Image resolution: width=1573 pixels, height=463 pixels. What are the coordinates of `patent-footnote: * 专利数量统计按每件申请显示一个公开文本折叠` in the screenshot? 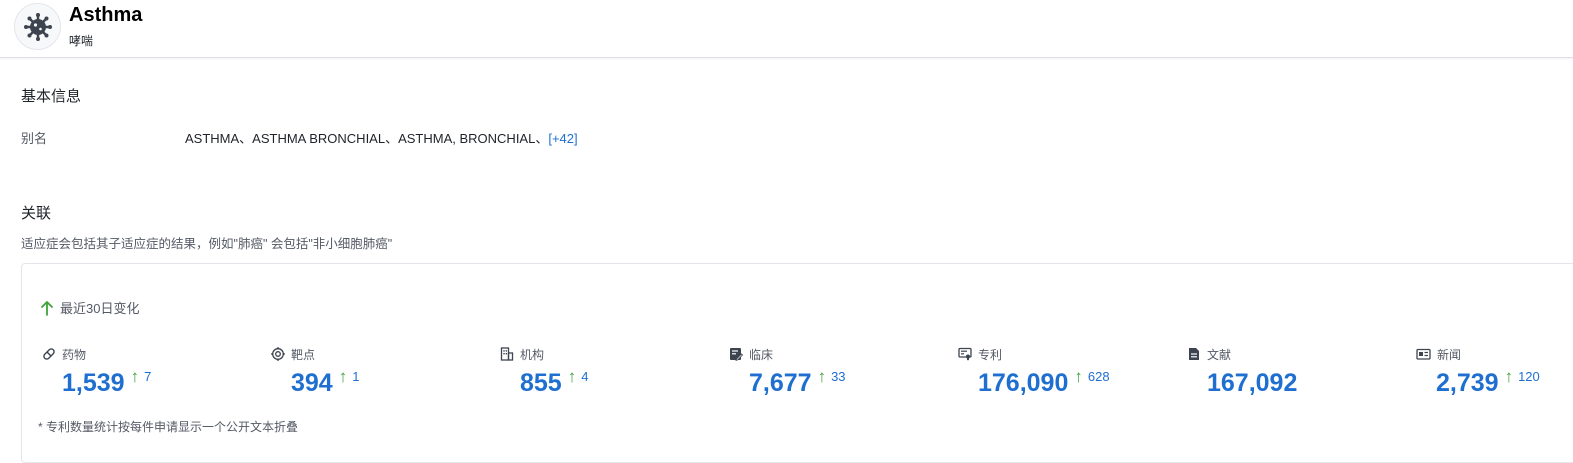 It's located at (168, 427).